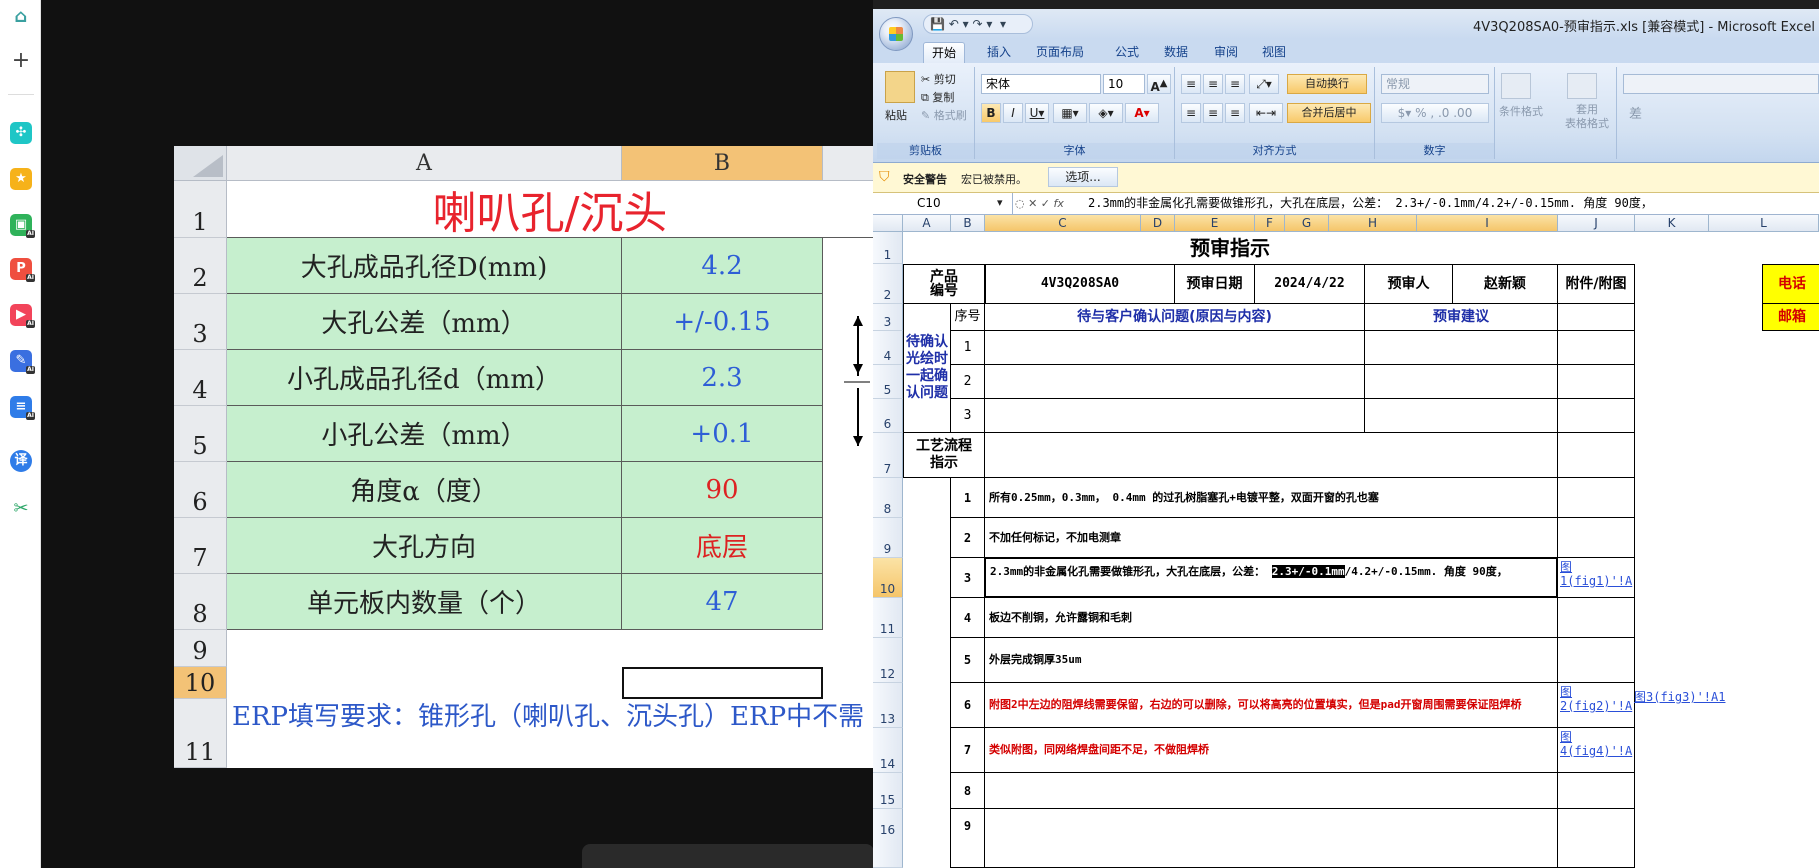 The height and width of the screenshot is (868, 1819). Describe the element at coordinates (1235, 113) in the screenshot. I see `align-right-button: ≡` at that location.